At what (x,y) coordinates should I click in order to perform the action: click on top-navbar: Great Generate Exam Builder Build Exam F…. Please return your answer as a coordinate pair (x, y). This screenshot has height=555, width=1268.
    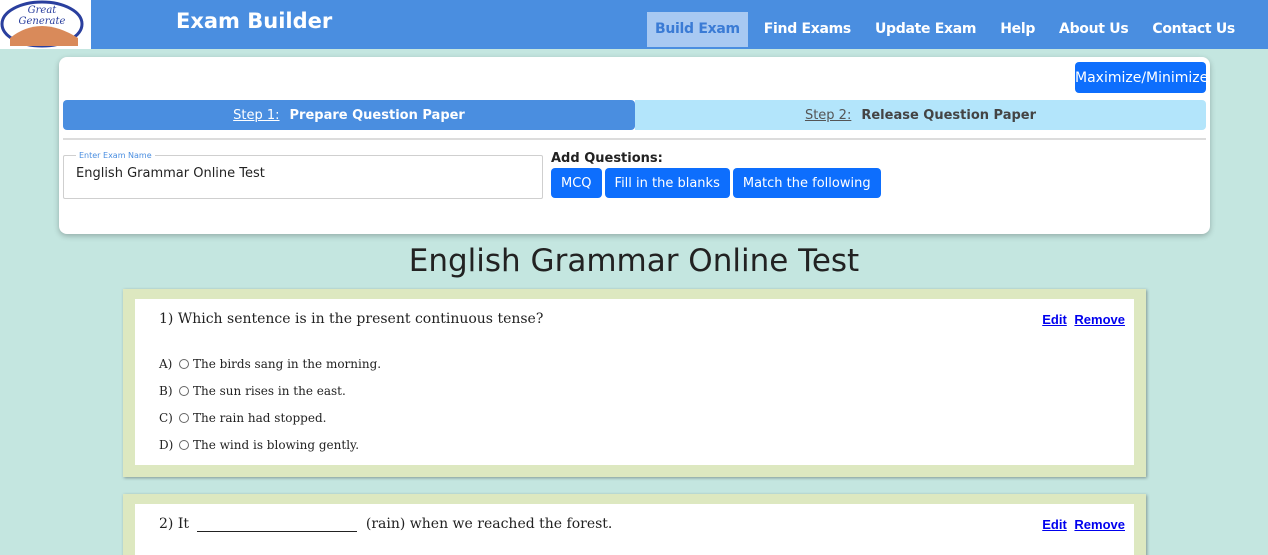
    Looking at the image, I should click on (634, 24).